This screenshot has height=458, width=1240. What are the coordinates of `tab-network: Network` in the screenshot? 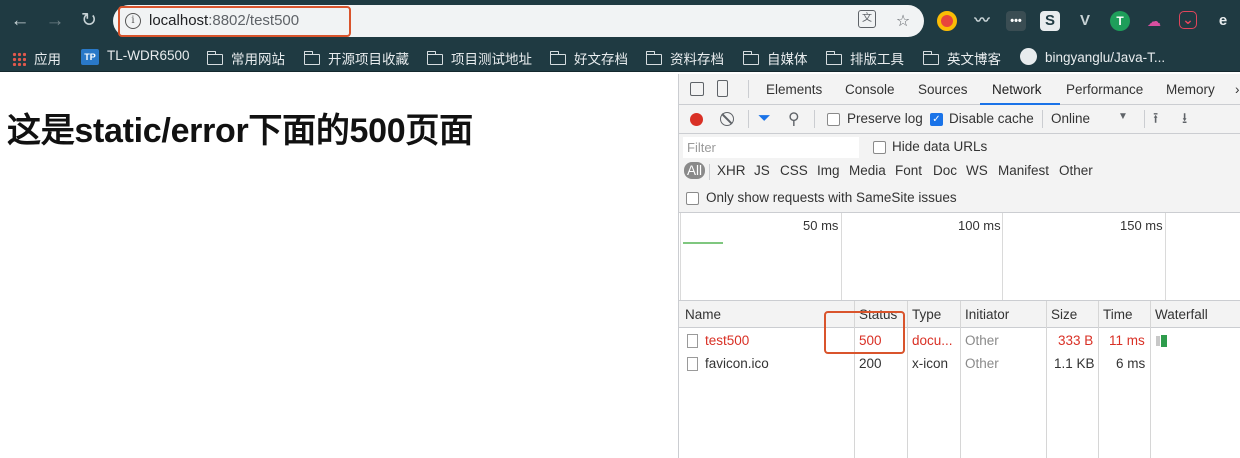 It's located at (1017, 89).